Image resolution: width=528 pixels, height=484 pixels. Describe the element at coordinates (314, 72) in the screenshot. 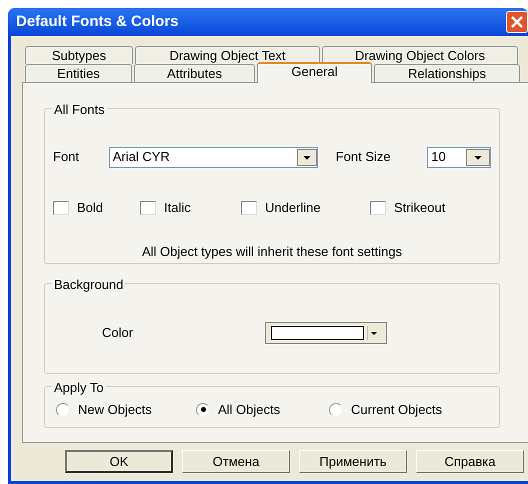

I see `tab: General` at that location.